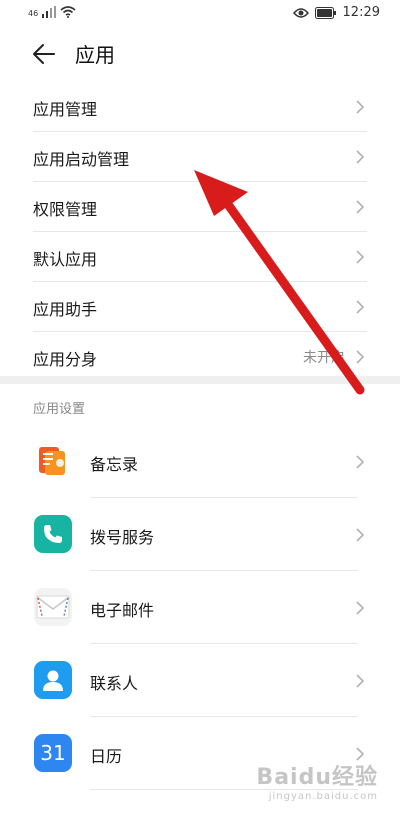  Describe the element at coordinates (200, 54) in the screenshot. I see `header: 应用` at that location.